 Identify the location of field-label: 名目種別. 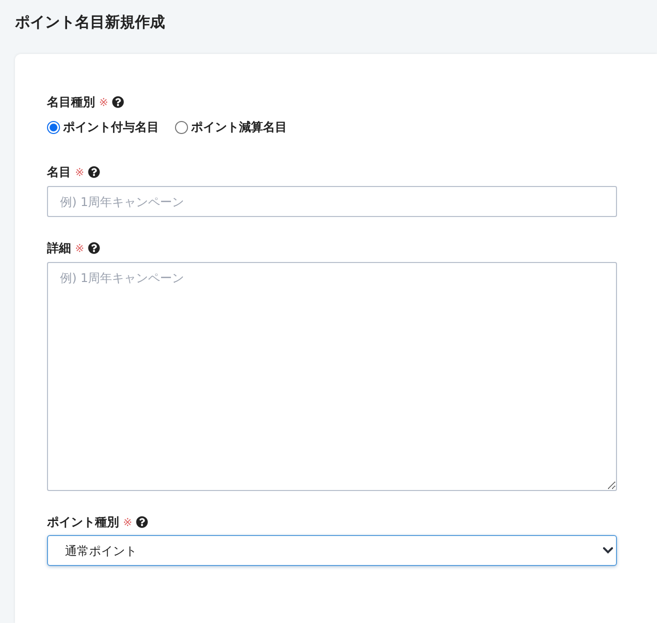
(71, 102).